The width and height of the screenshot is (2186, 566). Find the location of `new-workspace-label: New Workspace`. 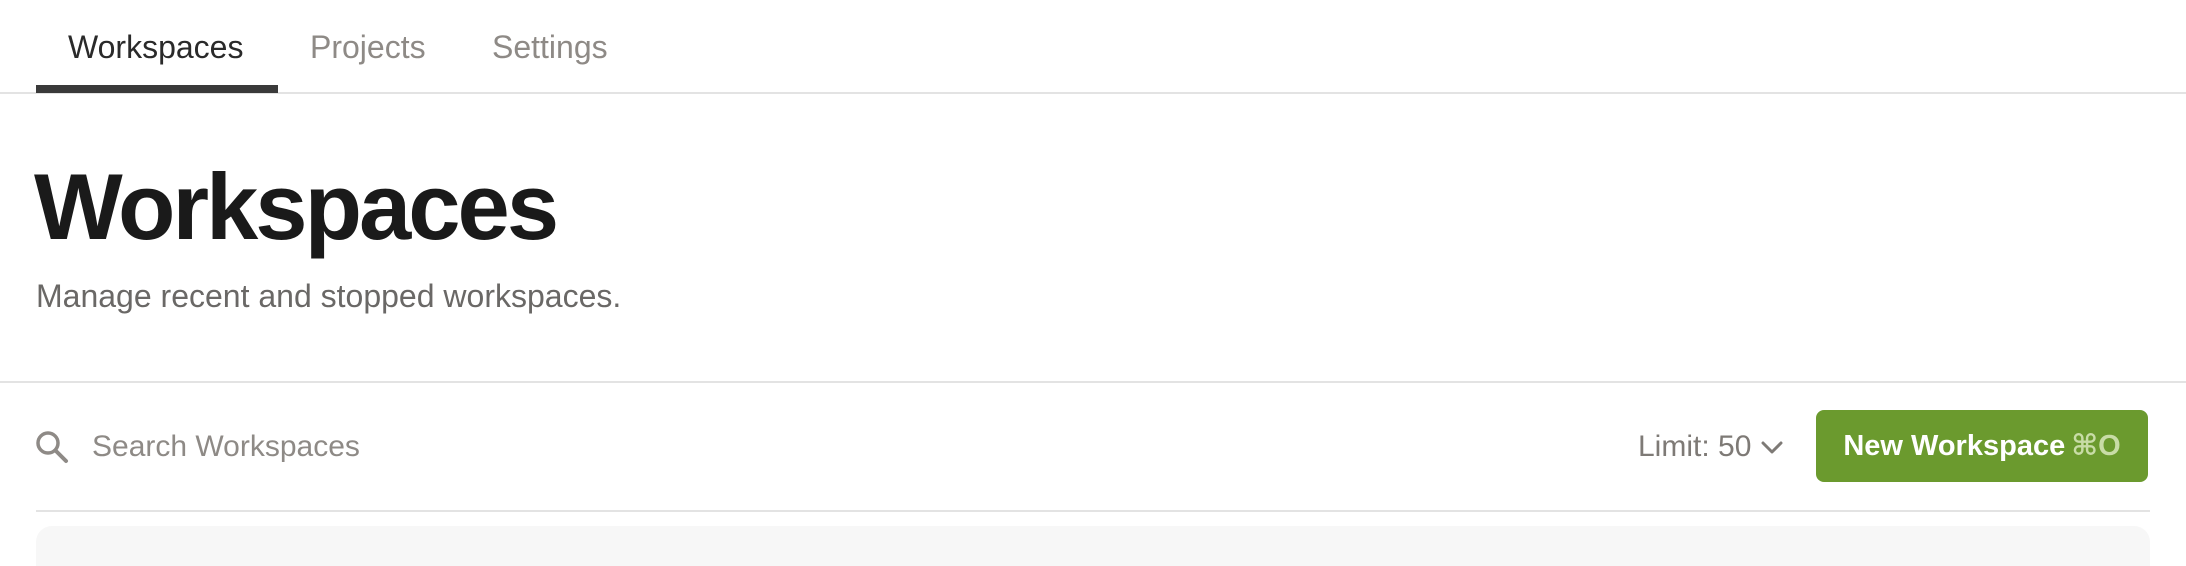

new-workspace-label: New Workspace is located at coordinates (1954, 446).